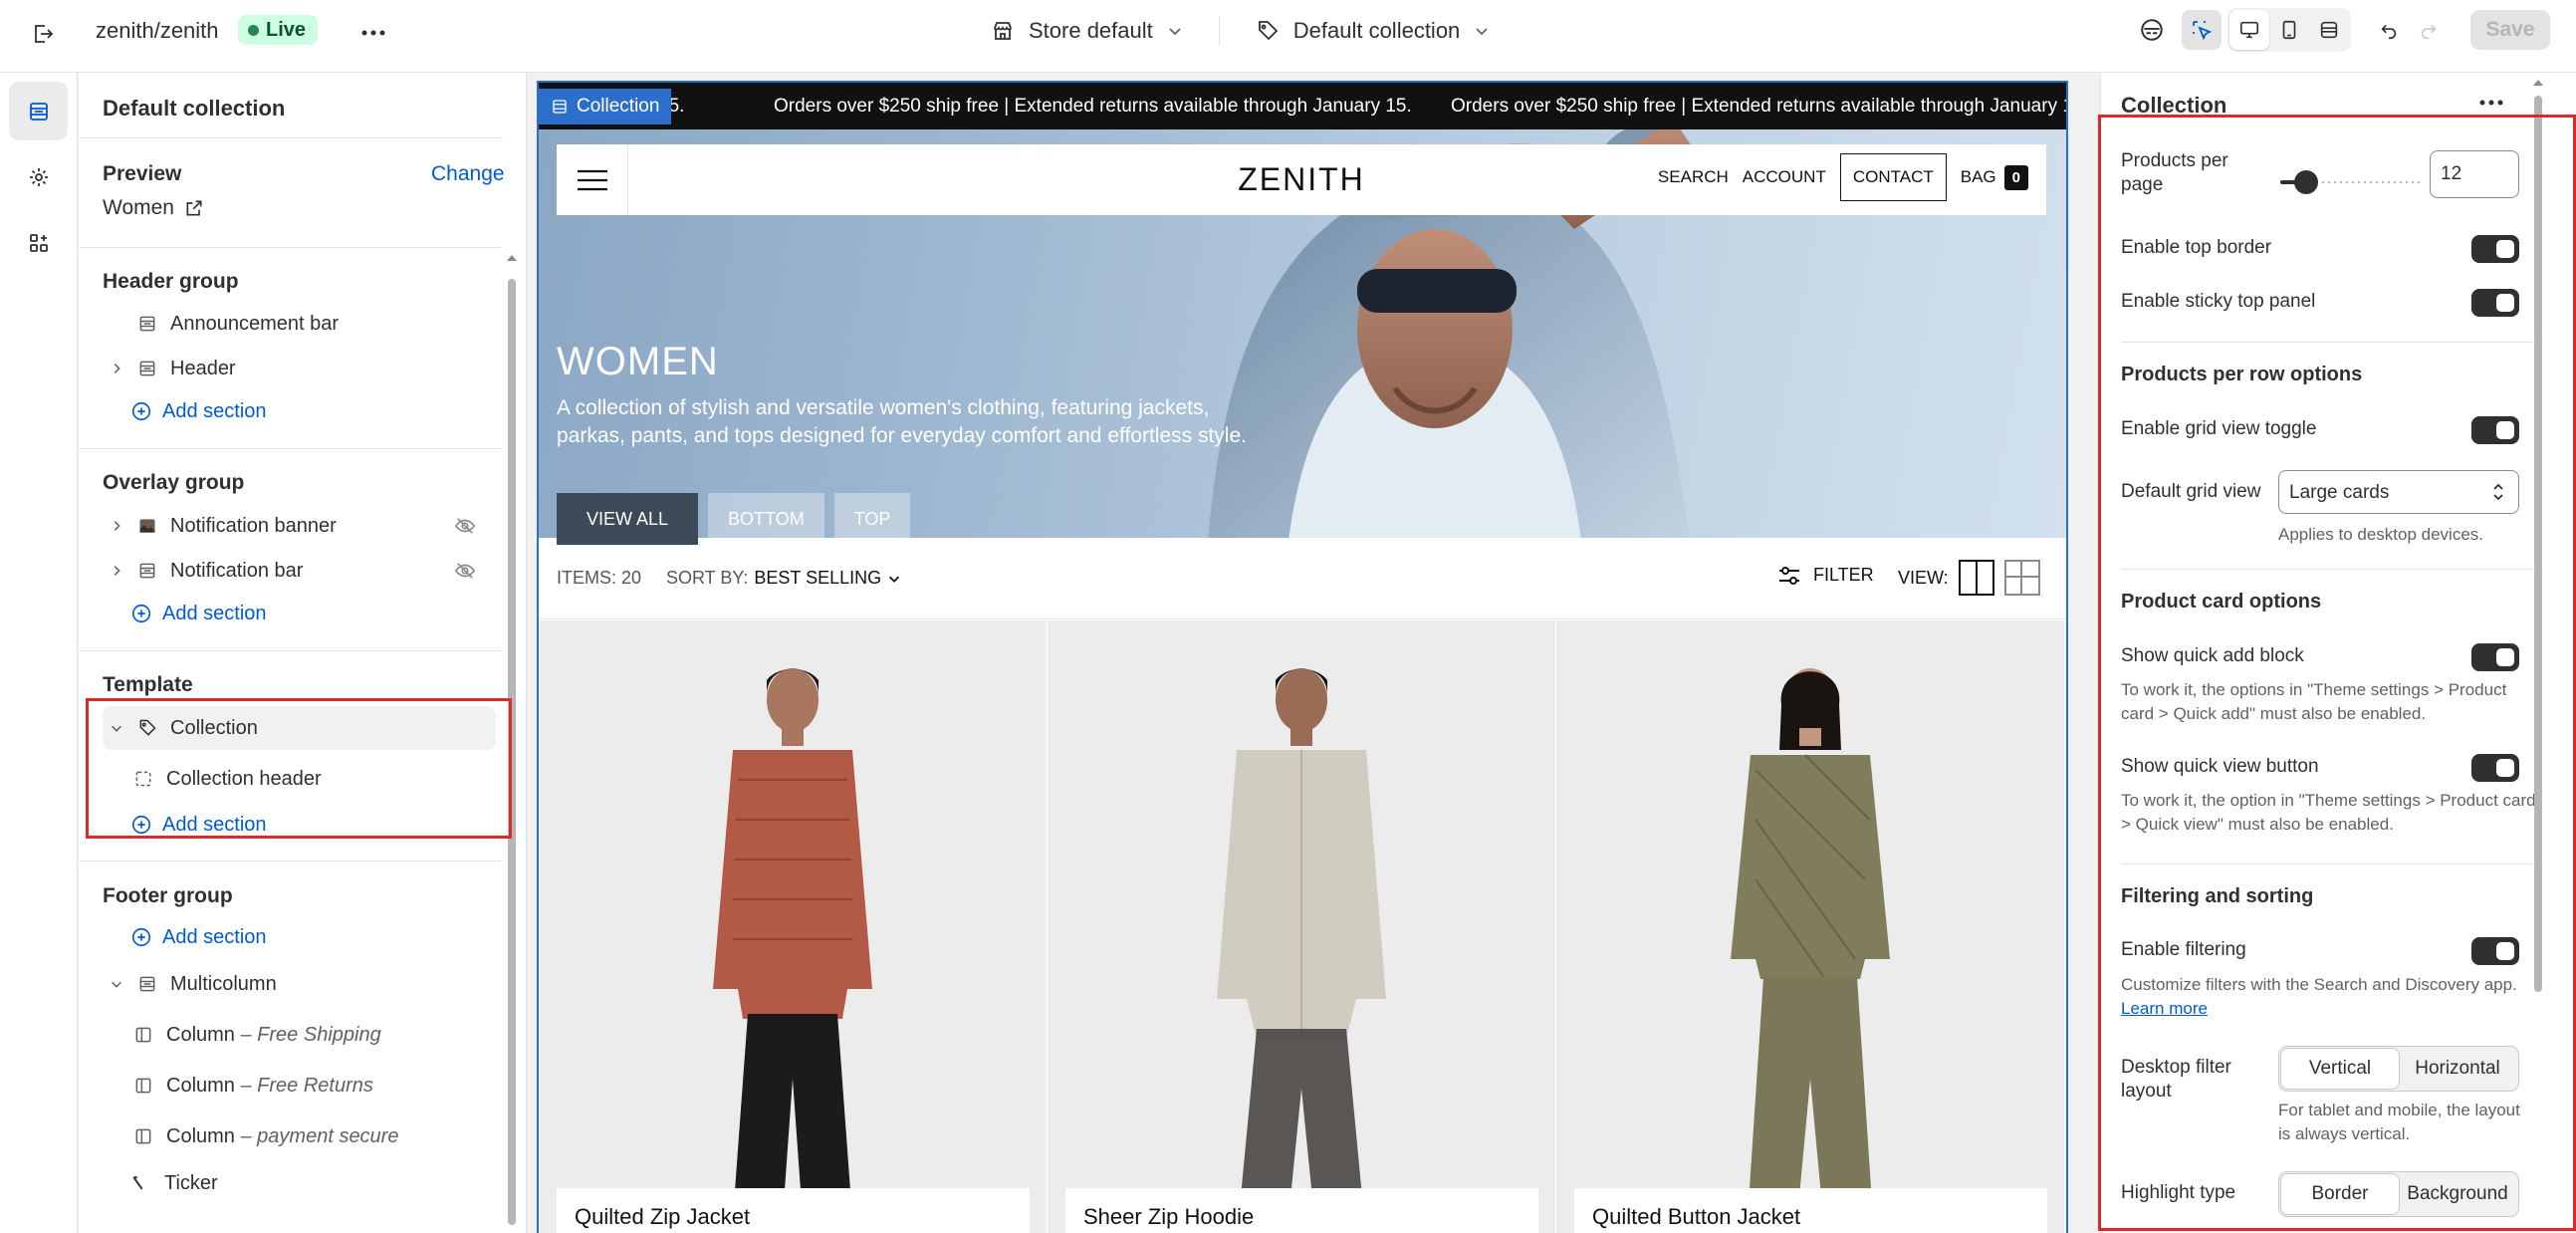 The width and height of the screenshot is (2576, 1233). Describe the element at coordinates (2495, 430) in the screenshot. I see `enable-grid-view-toggle` at that location.